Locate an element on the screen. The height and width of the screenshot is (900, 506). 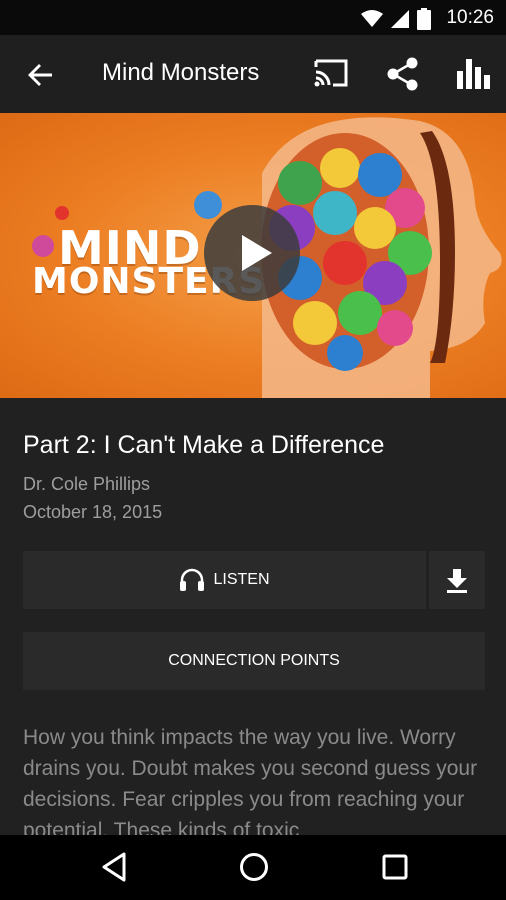
cast-icon is located at coordinates (331, 73).